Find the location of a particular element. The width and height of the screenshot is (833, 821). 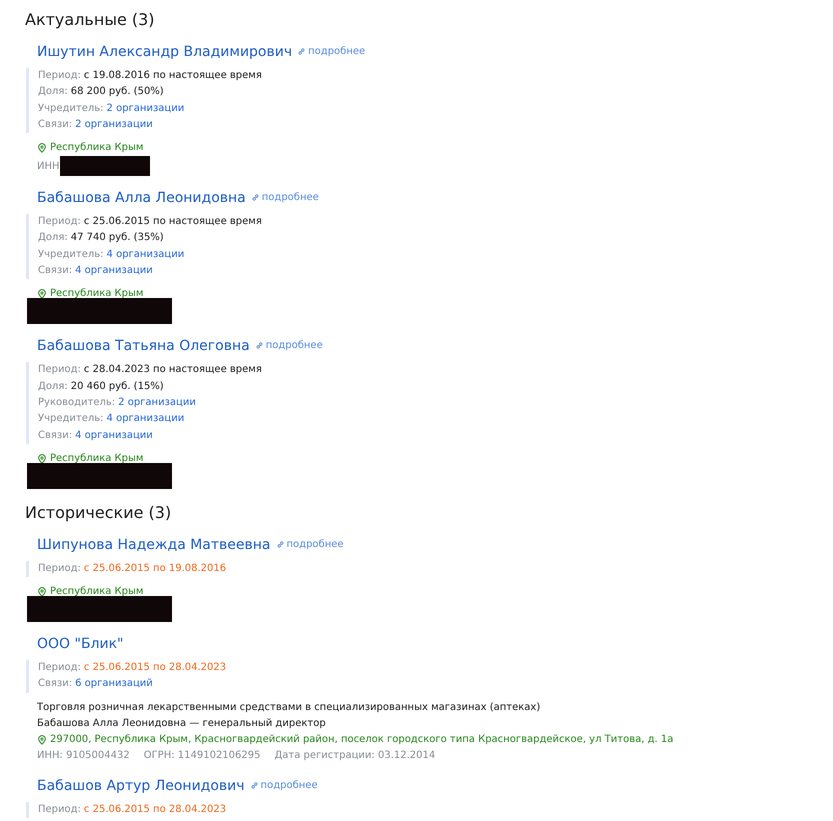

detail-link: 6 организаций is located at coordinates (114, 684).